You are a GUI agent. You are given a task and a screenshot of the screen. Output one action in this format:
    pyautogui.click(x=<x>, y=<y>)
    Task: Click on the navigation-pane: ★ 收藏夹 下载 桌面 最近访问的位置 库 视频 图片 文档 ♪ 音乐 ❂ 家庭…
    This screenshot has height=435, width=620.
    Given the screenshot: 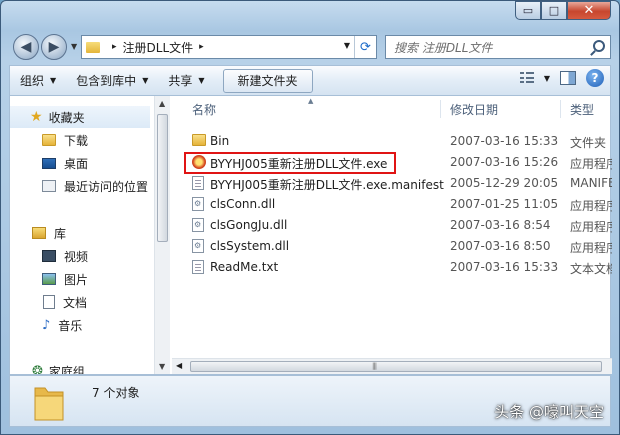 What is the action you would take?
    pyautogui.click(x=82, y=235)
    